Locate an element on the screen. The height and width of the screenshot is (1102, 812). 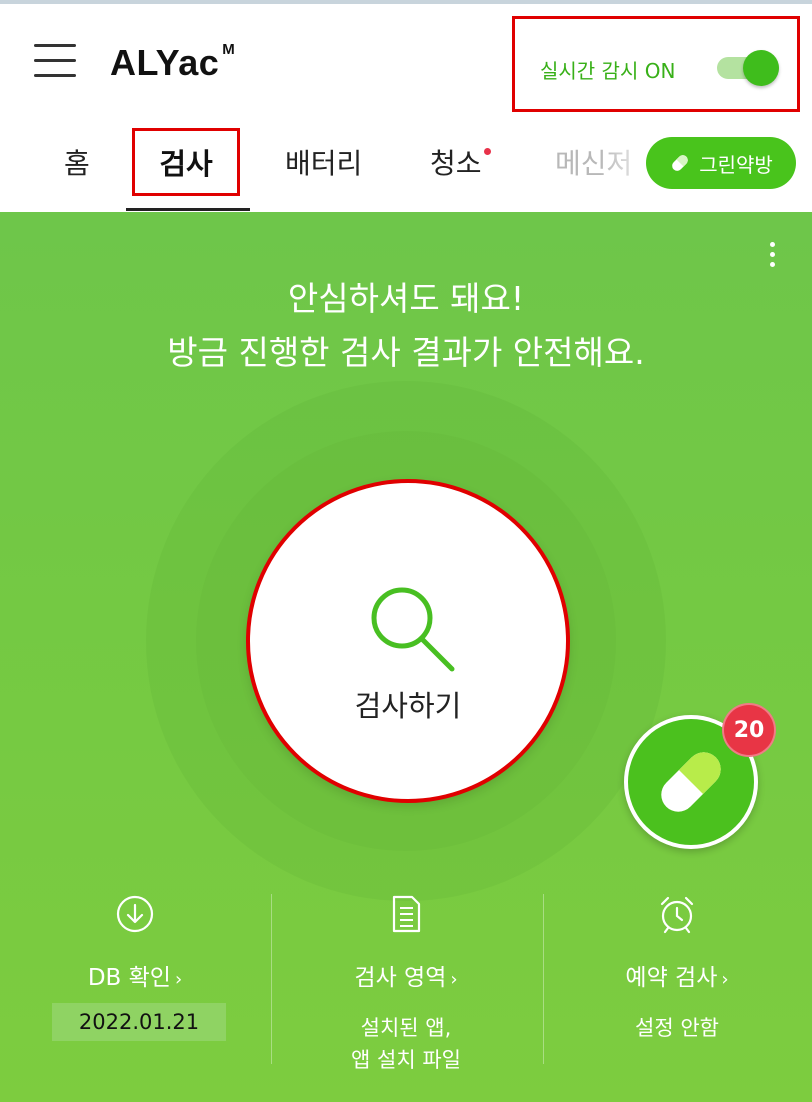
app-logo: ALYac M is located at coordinates (173, 62).